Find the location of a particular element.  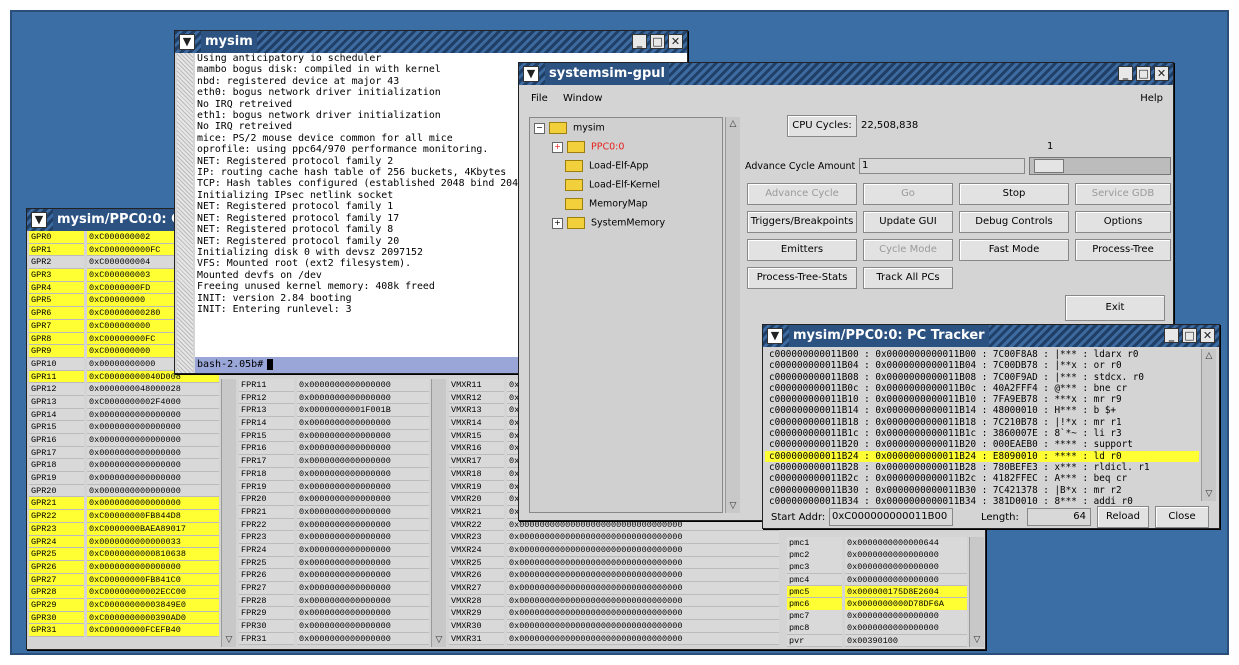

scroll-up-icon: △ is located at coordinates (1209, 356).